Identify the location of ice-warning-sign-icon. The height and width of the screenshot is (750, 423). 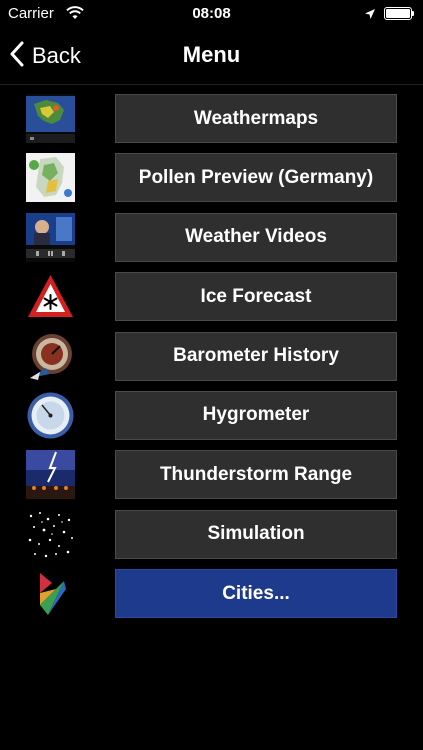
(50, 296).